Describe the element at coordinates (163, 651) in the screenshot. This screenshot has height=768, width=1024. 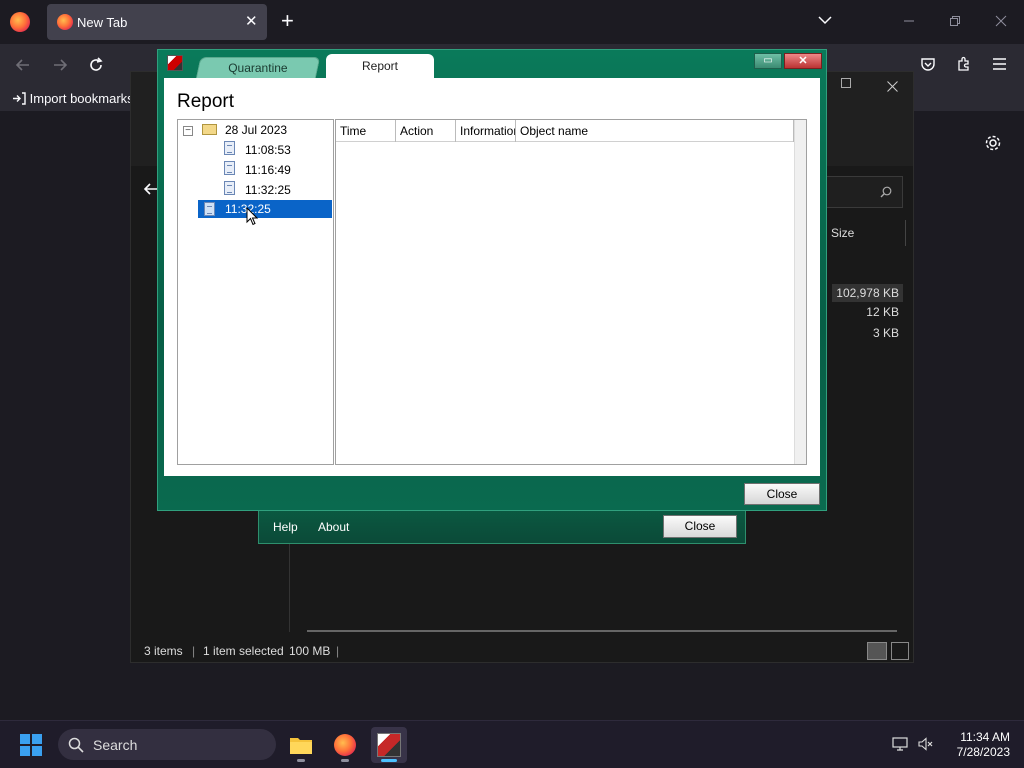
I see `item-count: 3 items` at that location.